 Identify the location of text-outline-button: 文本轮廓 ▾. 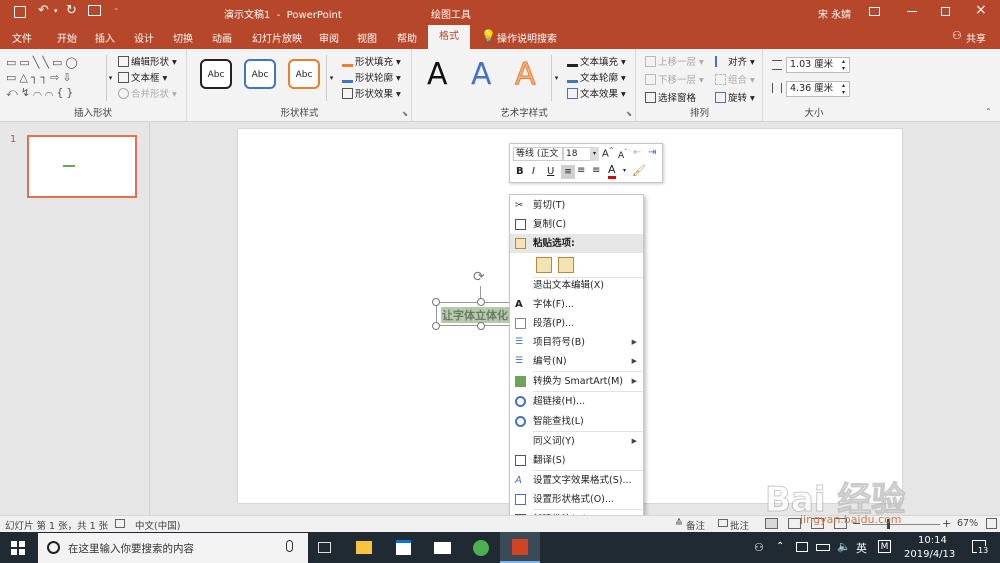
(596, 77).